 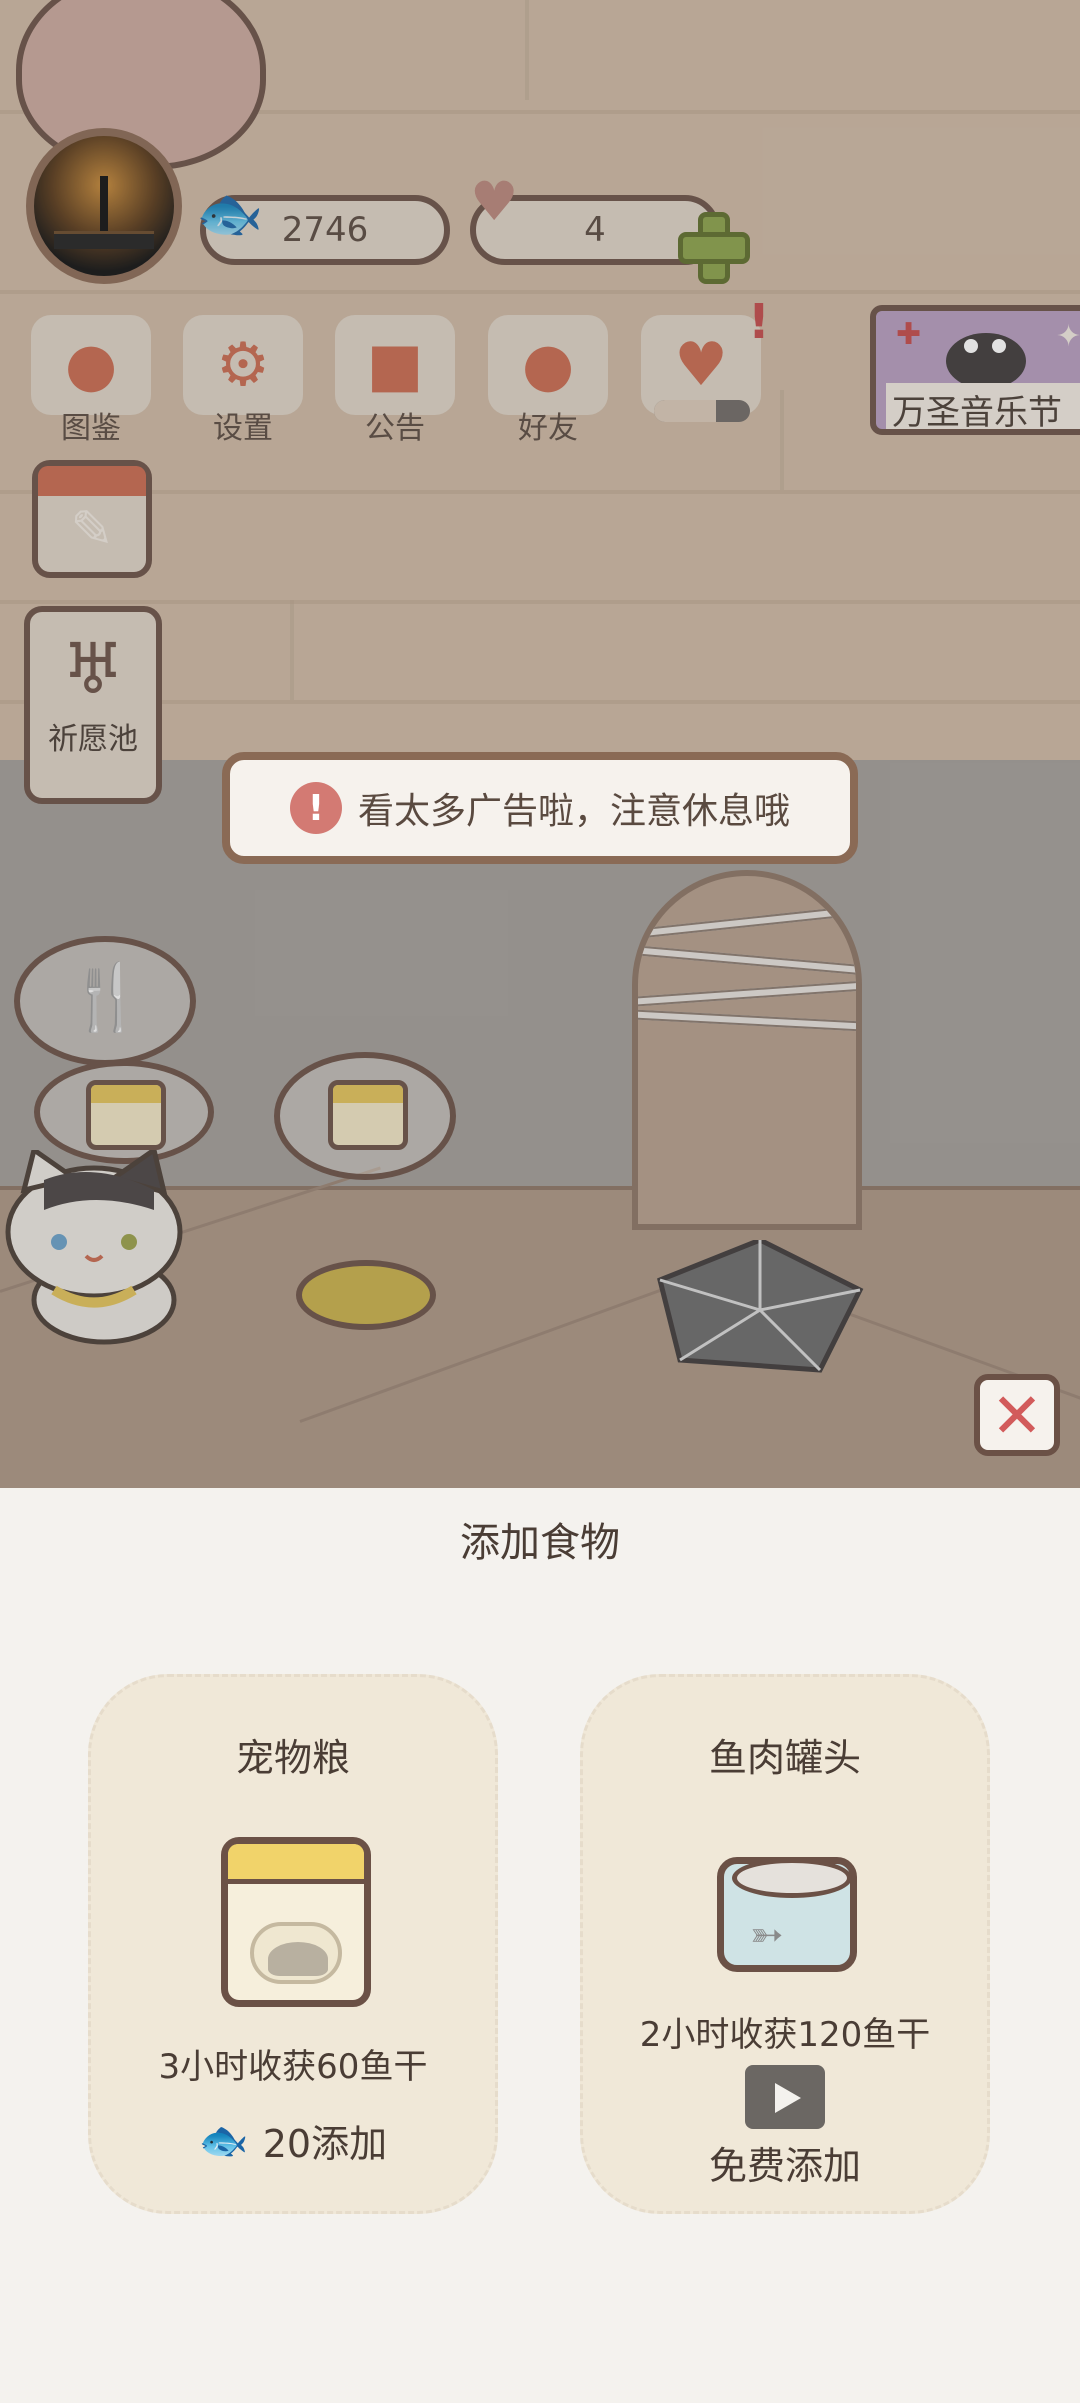 I want to click on free-add-label: 免费添加, so click(x=784, y=2166).